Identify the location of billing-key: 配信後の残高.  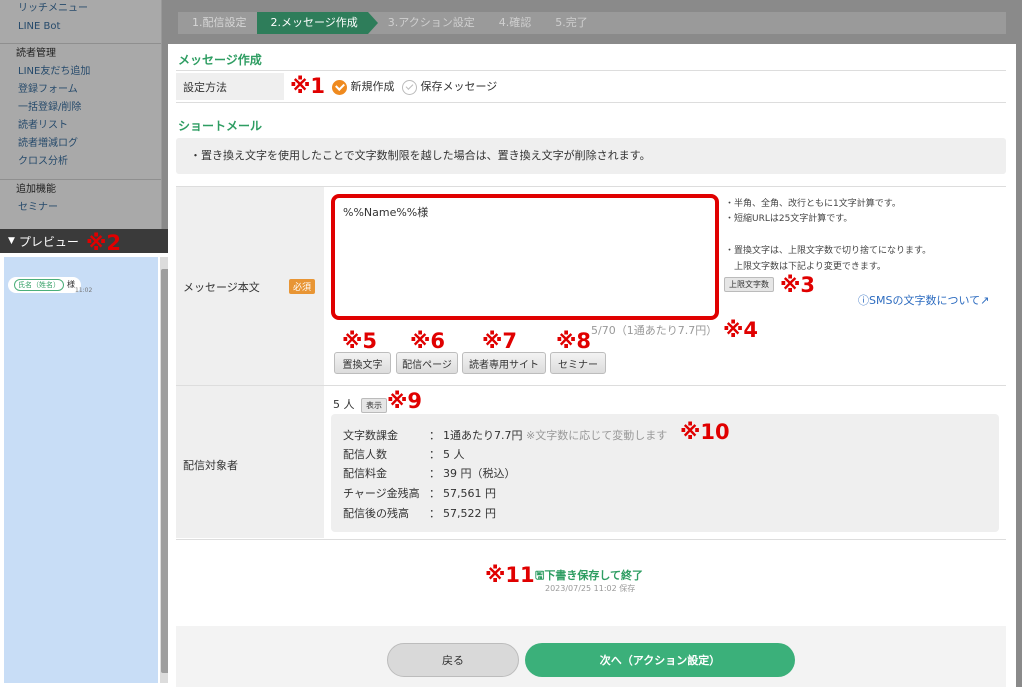
(376, 513).